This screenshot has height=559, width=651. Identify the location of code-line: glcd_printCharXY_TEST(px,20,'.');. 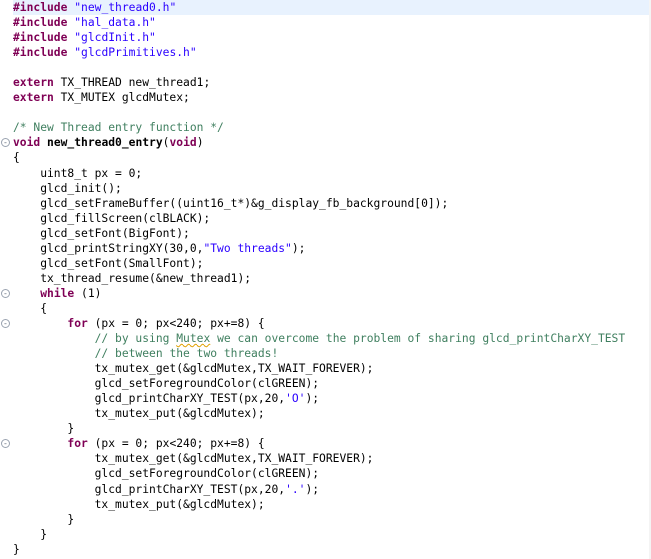
(332, 489).